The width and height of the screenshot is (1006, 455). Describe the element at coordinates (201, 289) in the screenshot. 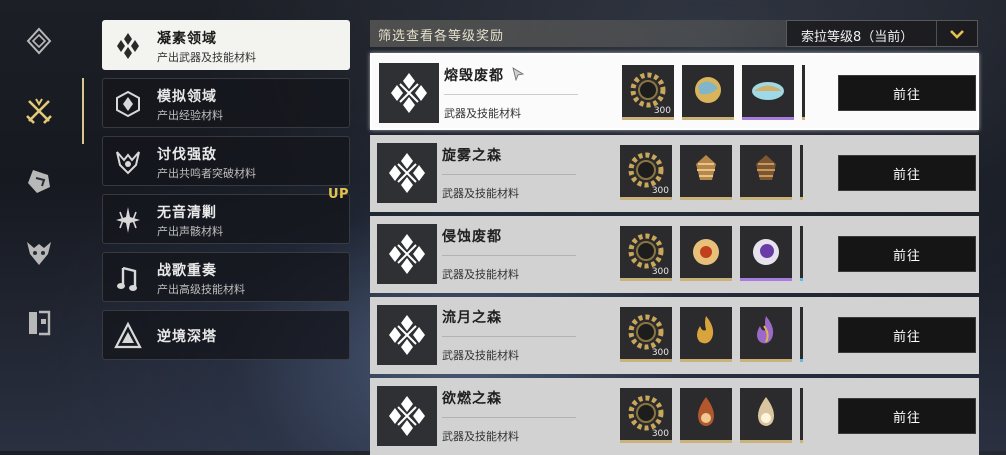

I see `category-subtitle: 产出高级技能材料` at that location.